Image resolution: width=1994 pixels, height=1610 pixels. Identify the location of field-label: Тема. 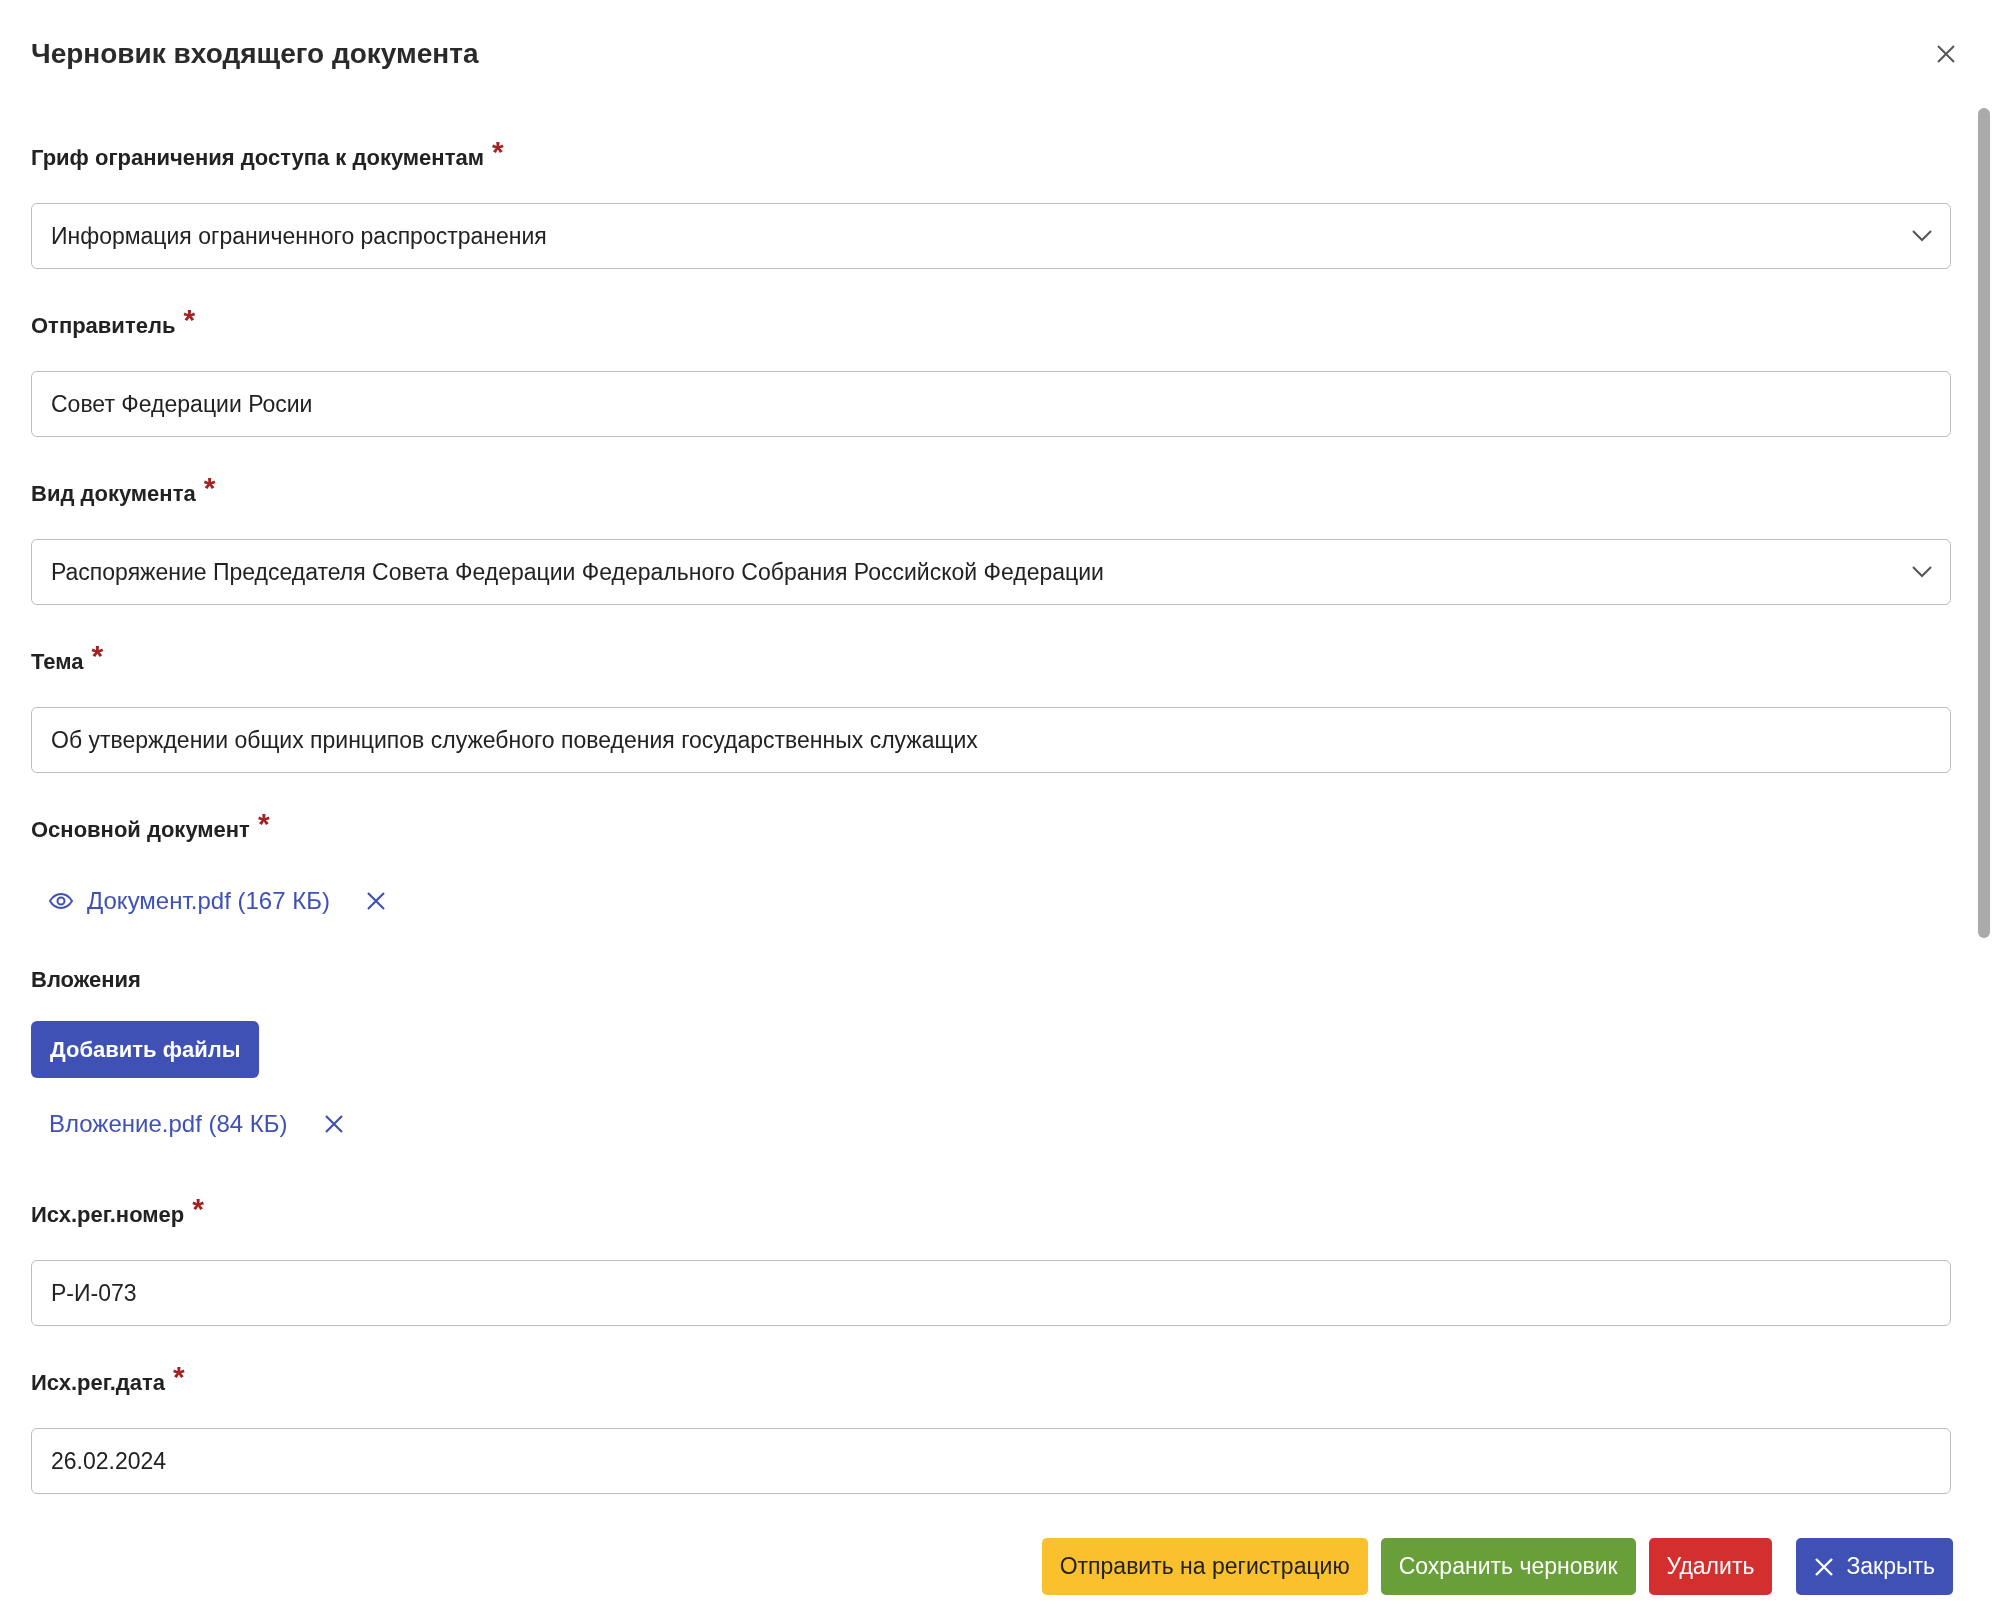
(57, 662).